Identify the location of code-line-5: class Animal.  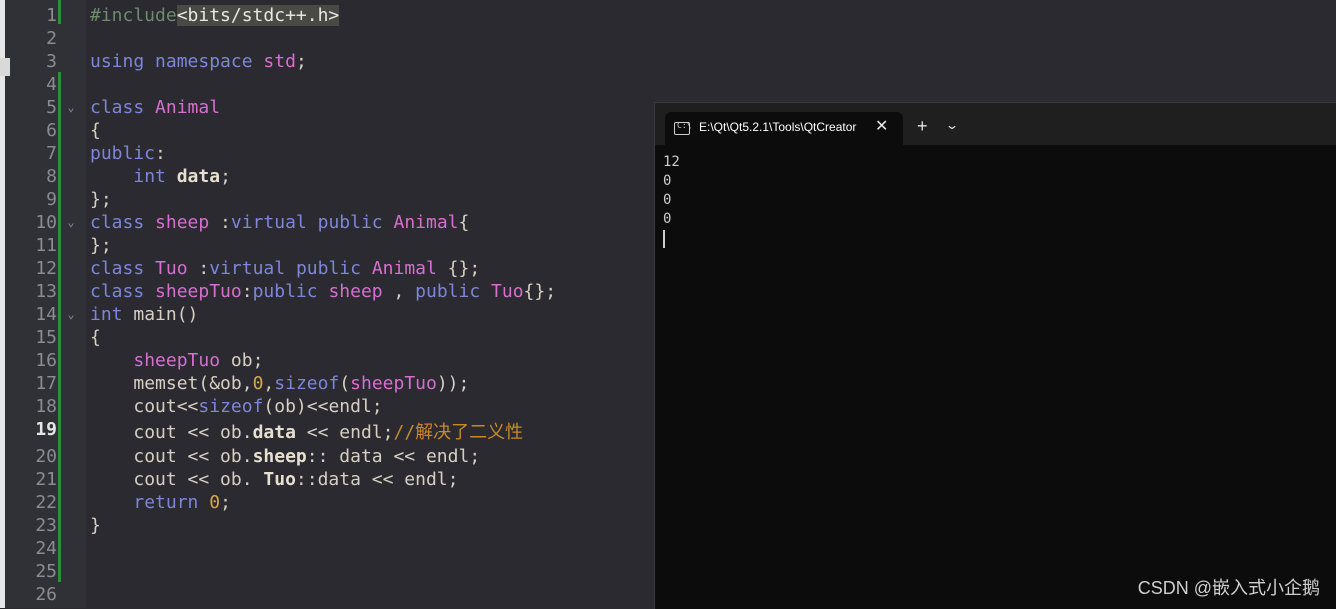
(155, 107).